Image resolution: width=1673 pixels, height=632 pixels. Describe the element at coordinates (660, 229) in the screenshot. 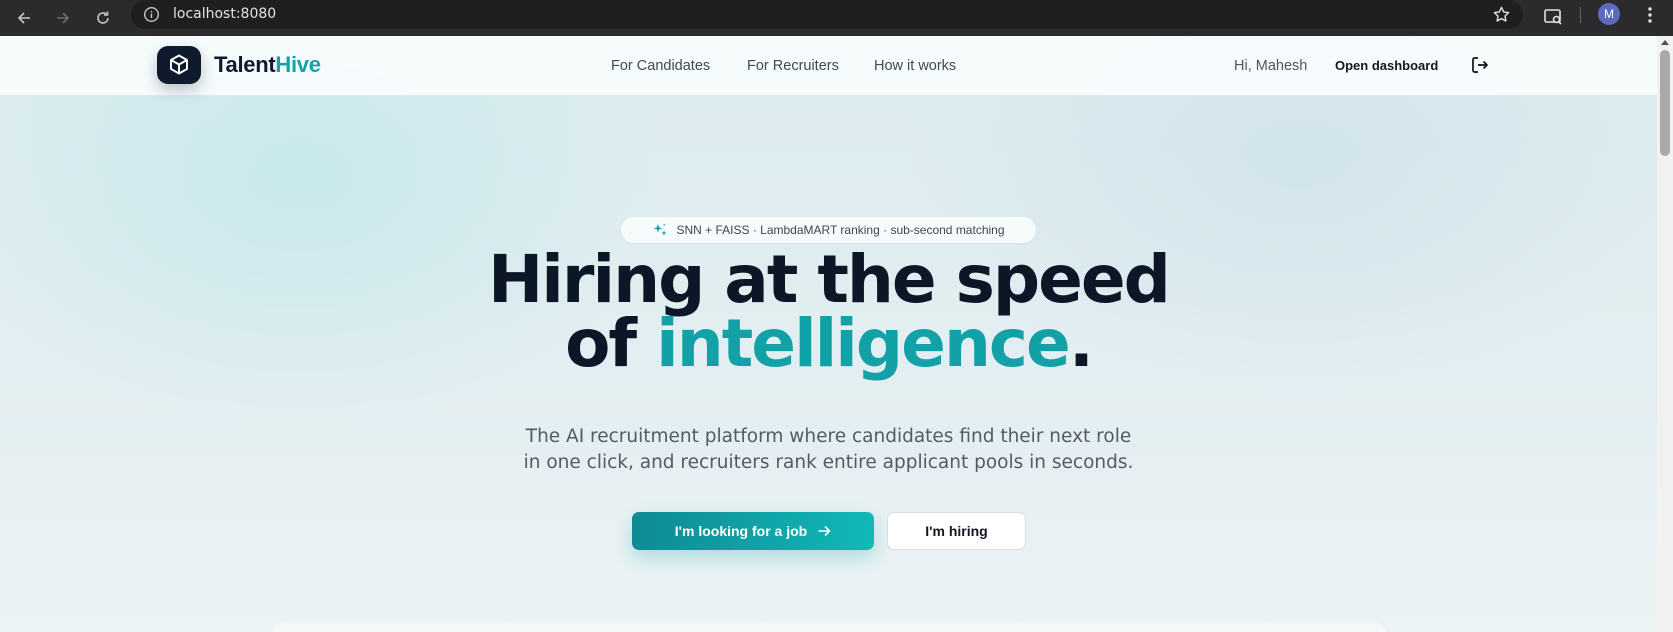

I see `sparkle-icon` at that location.